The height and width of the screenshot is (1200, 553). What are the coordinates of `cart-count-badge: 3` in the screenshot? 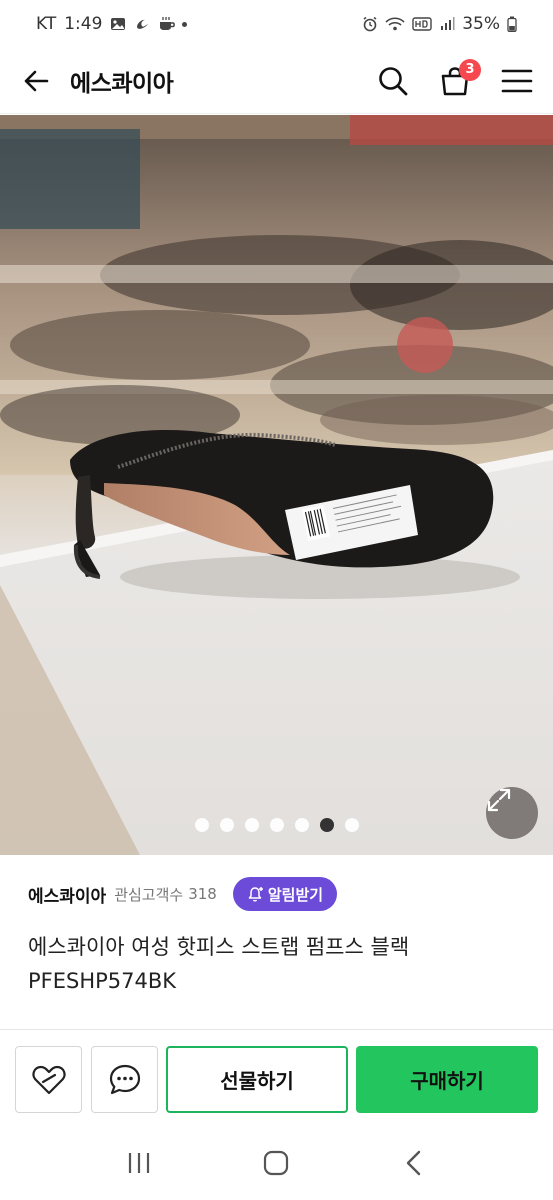 It's located at (470, 69).